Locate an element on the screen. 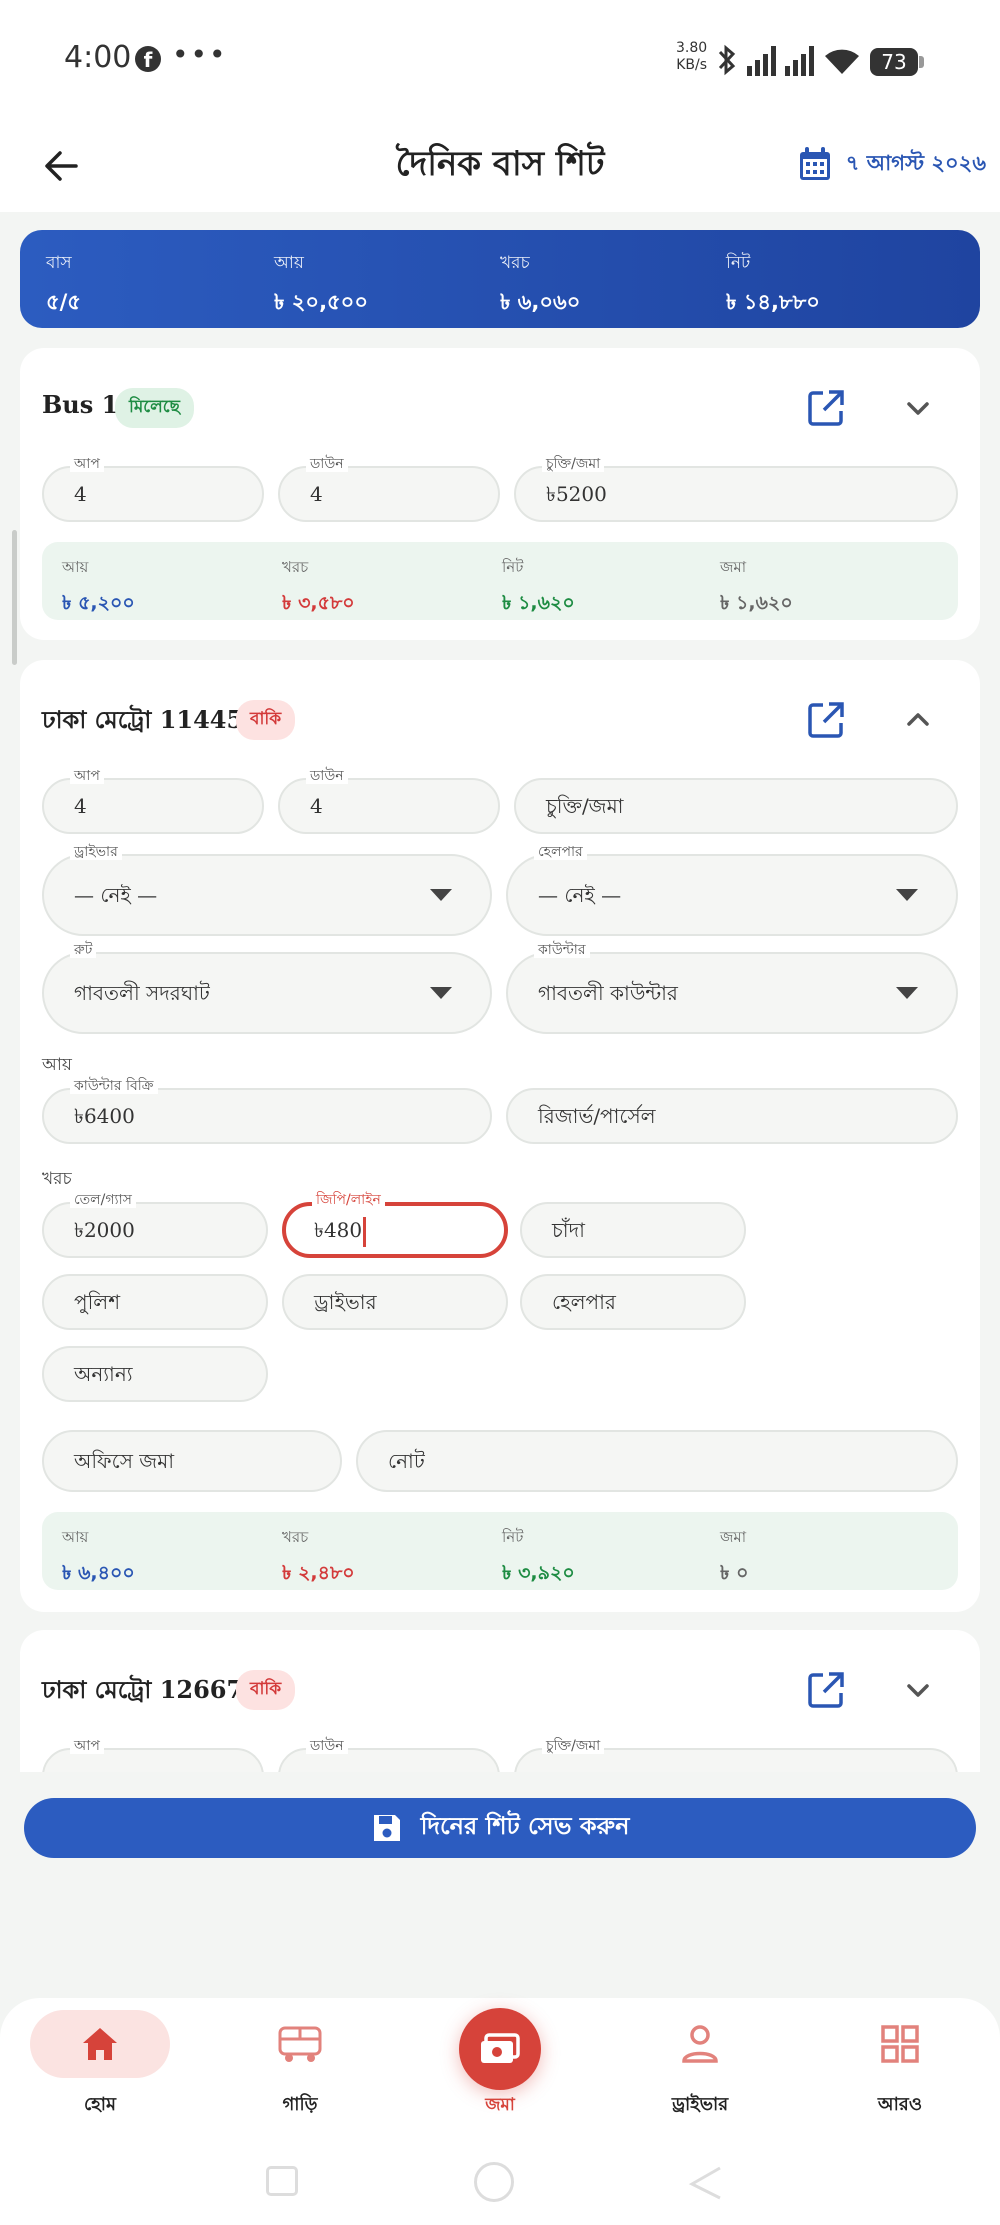 This screenshot has height=2225, width=1000. nav-icon-wrap is located at coordinates (700, 2044).